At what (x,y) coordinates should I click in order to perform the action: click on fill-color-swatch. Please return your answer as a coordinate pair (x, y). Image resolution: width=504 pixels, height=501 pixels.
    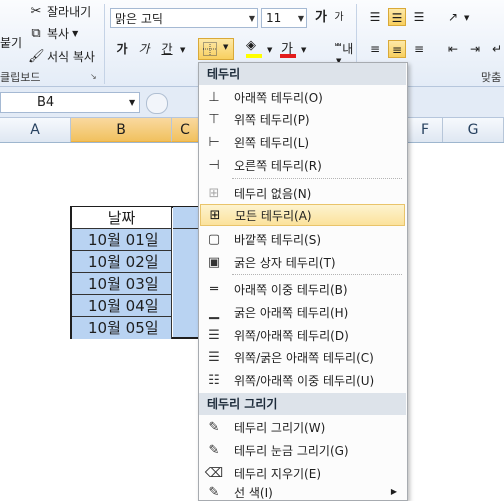
    Looking at the image, I should click on (254, 56).